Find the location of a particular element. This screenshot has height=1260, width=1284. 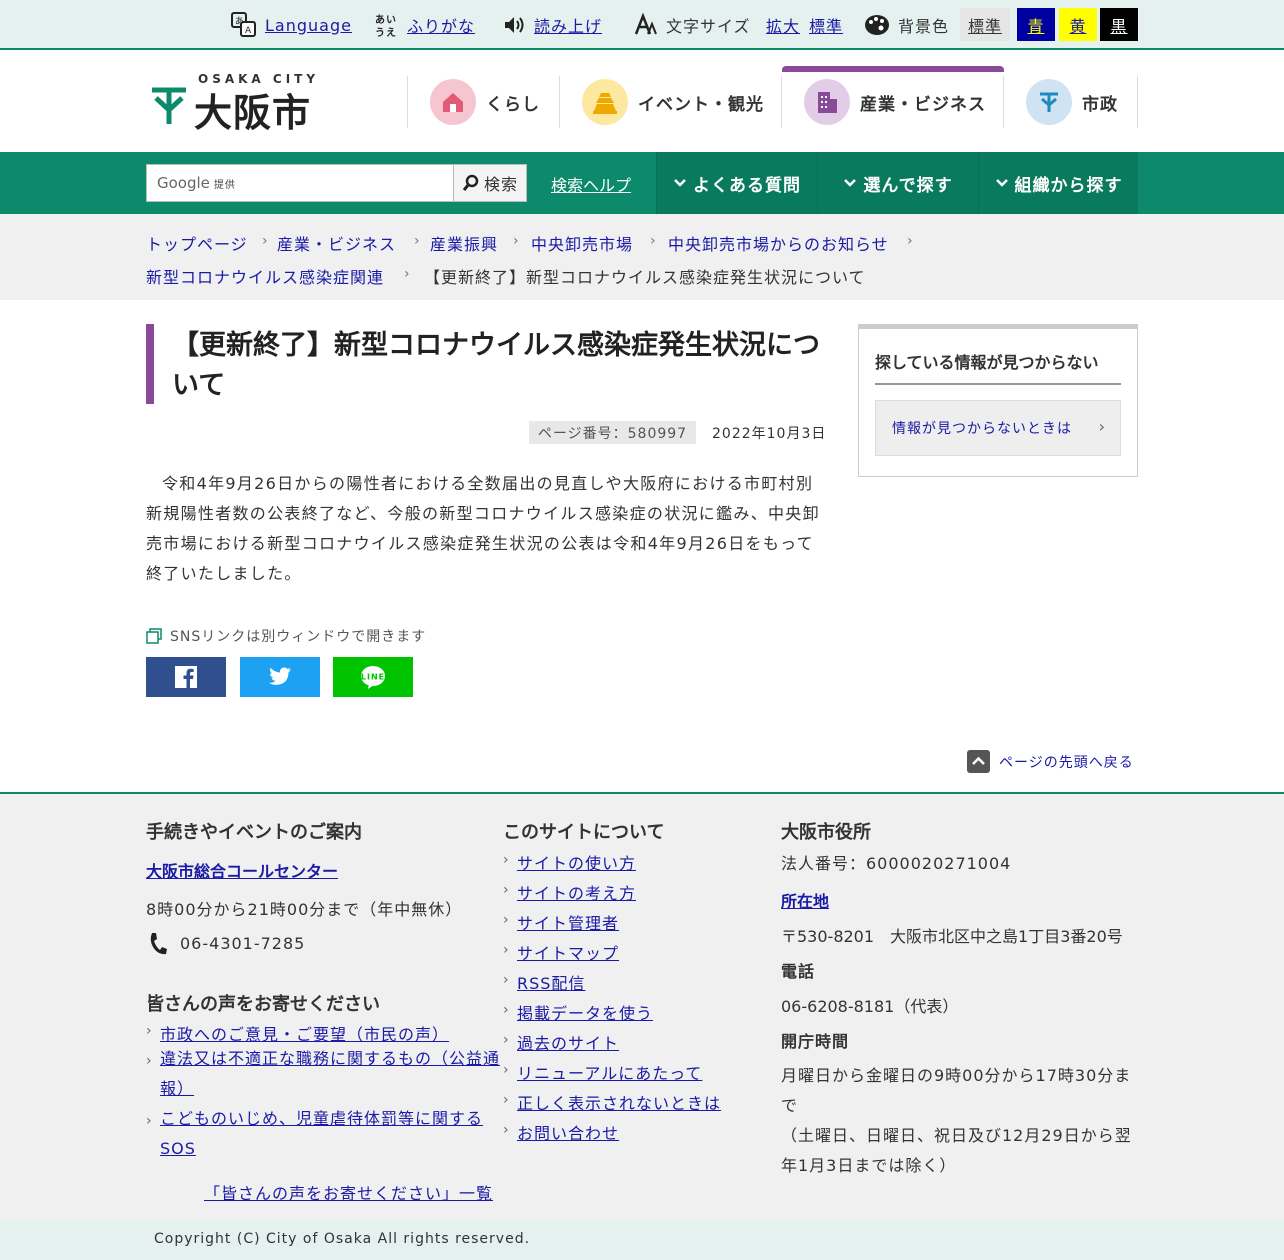

search-input: Google 提供 is located at coordinates (300, 183).